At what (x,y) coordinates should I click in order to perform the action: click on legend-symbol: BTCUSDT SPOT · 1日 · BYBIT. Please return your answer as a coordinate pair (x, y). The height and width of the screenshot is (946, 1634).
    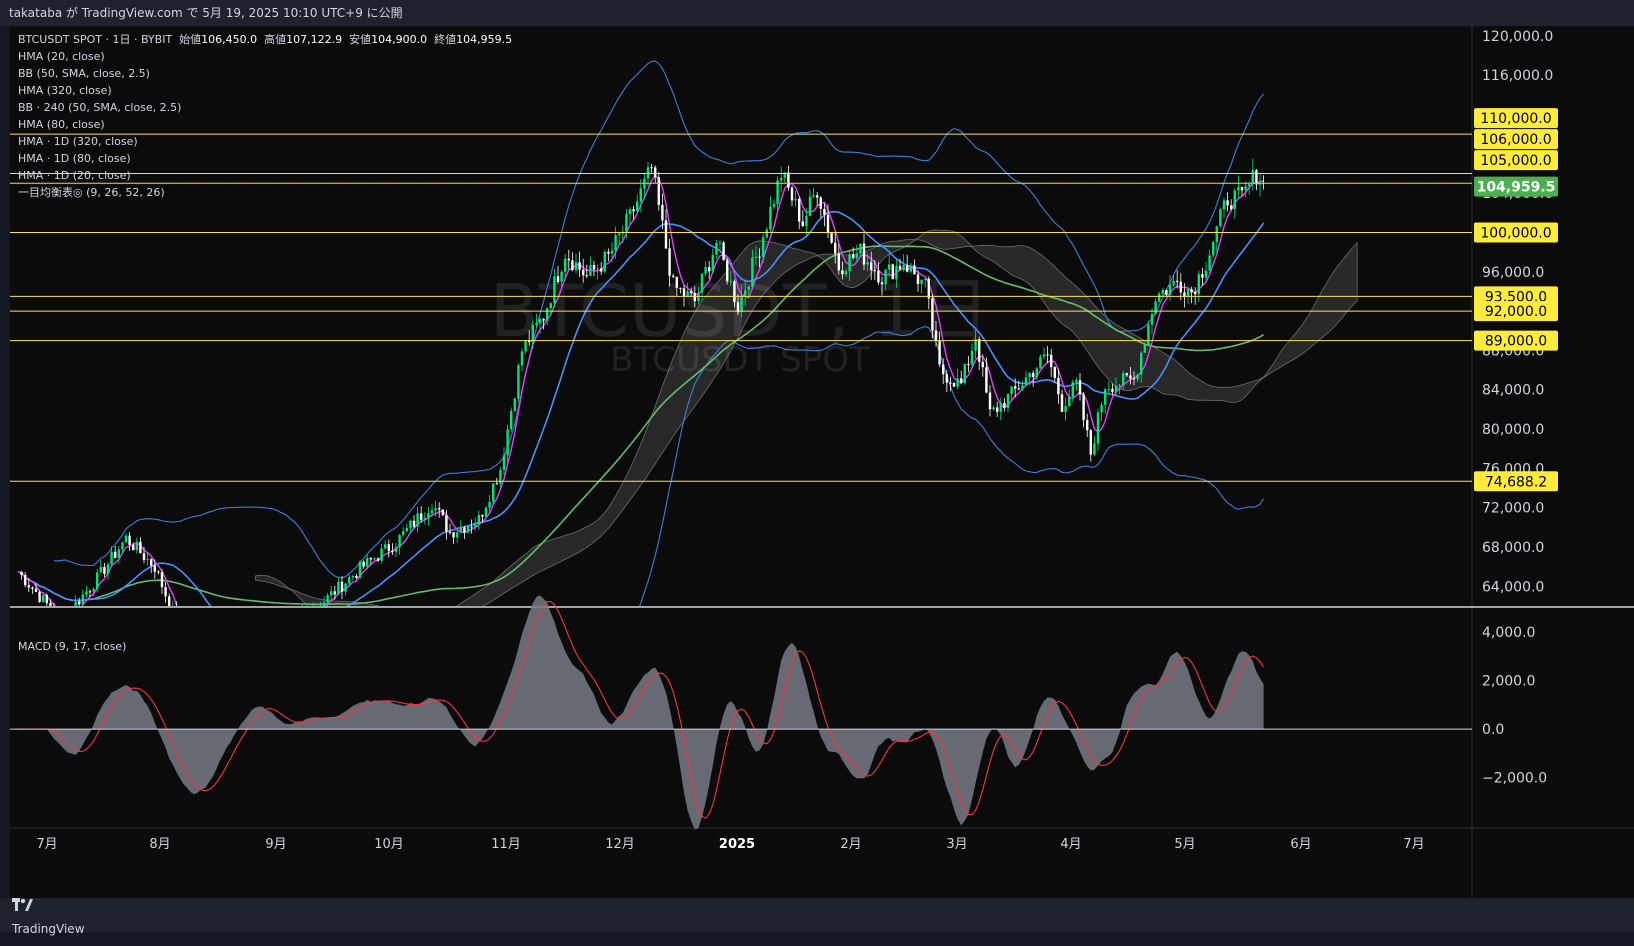
    Looking at the image, I should click on (95, 39).